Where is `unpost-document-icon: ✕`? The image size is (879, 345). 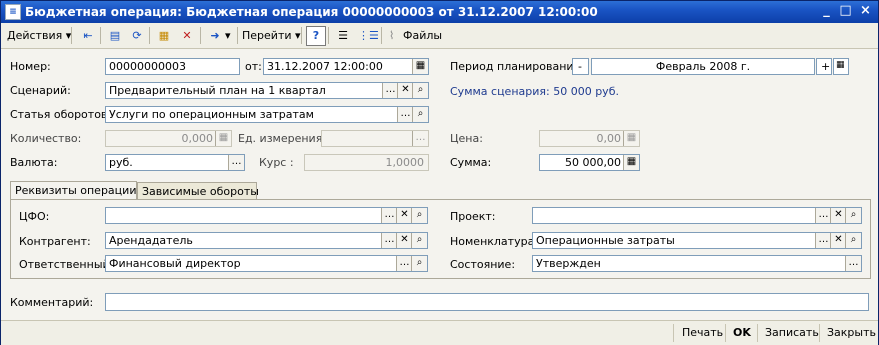
unpost-document-icon: ✕ is located at coordinates (187, 36).